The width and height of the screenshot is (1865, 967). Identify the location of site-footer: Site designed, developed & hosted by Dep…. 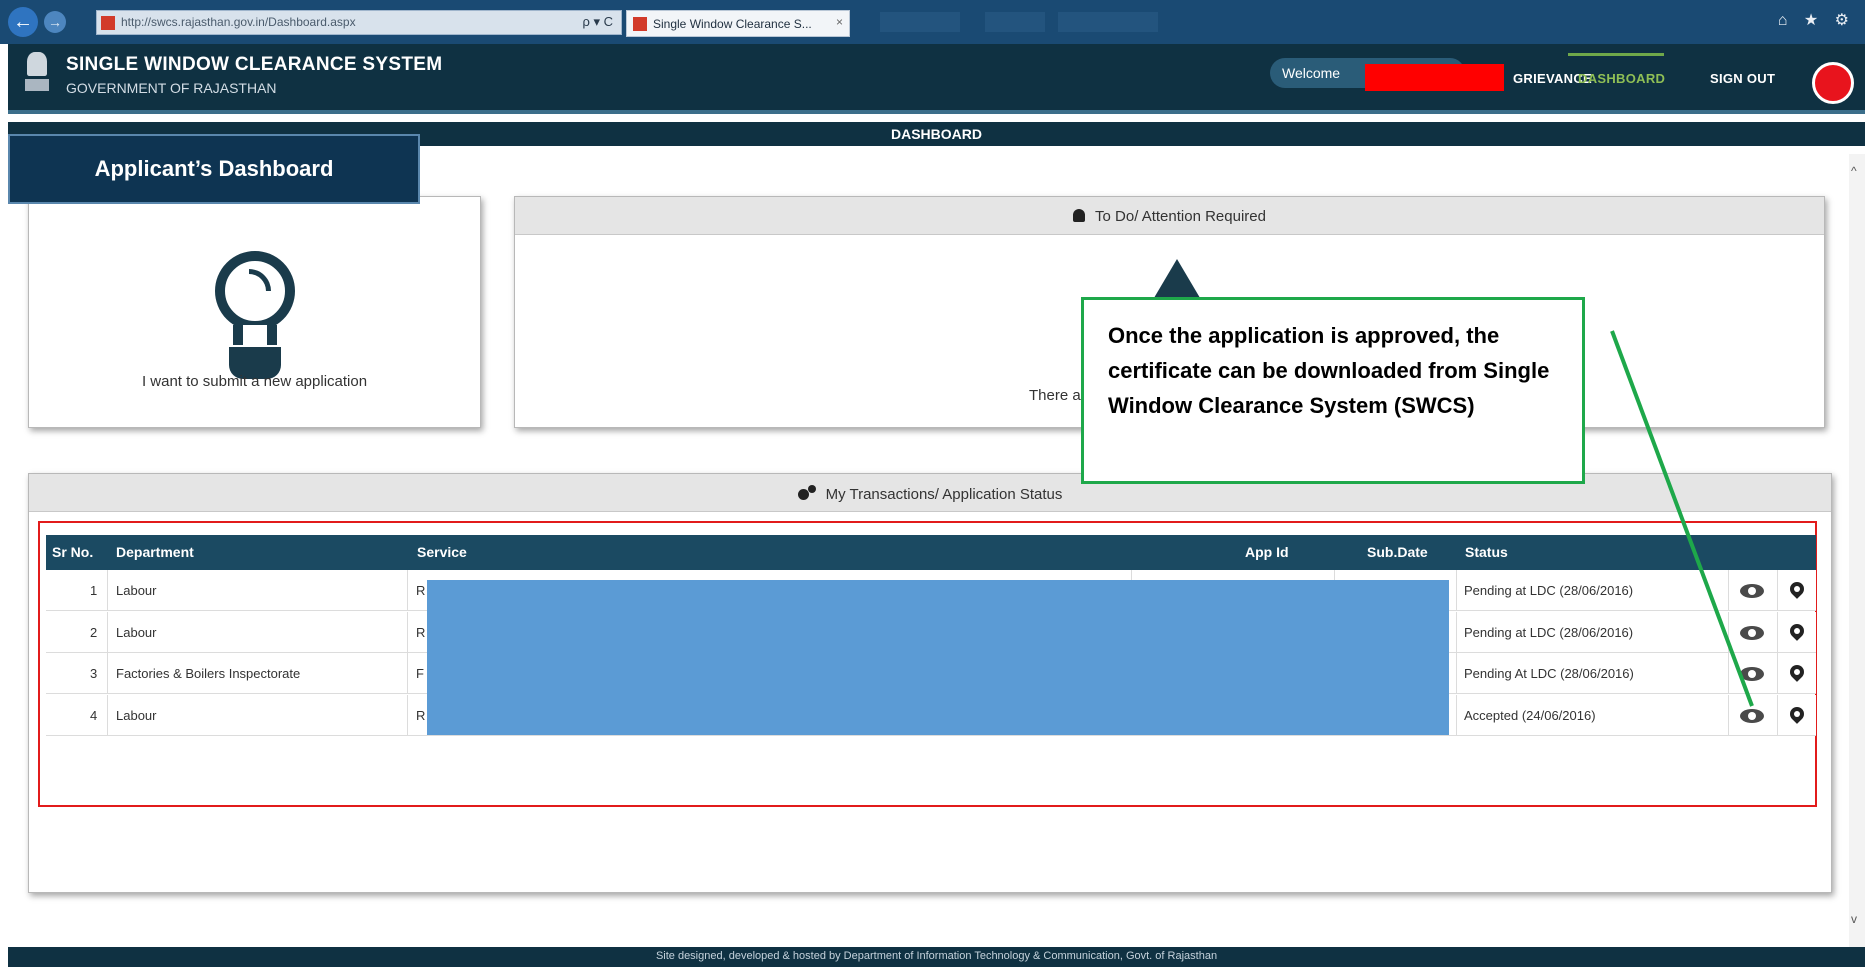
(936, 957).